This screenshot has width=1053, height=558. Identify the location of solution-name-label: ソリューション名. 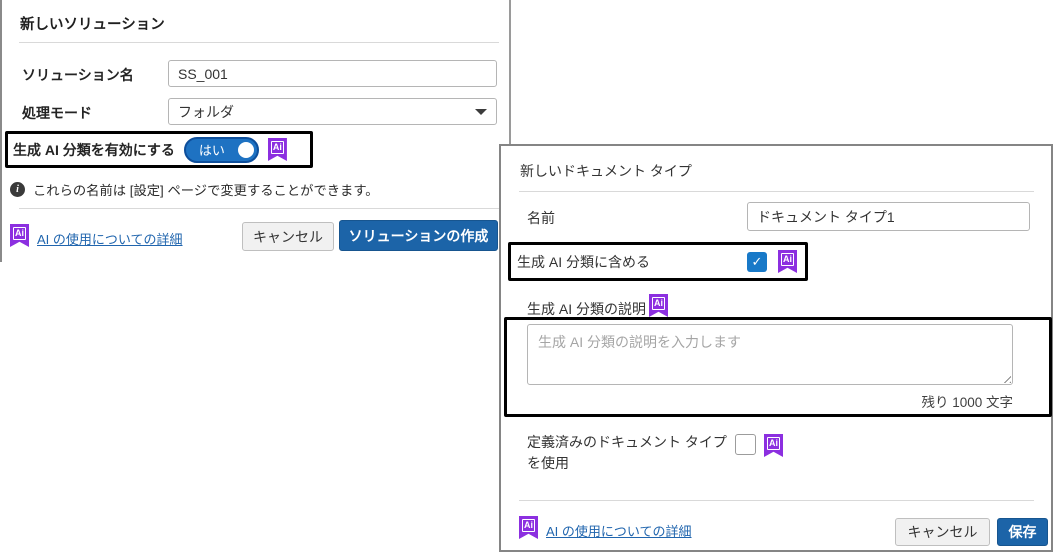
(78, 75).